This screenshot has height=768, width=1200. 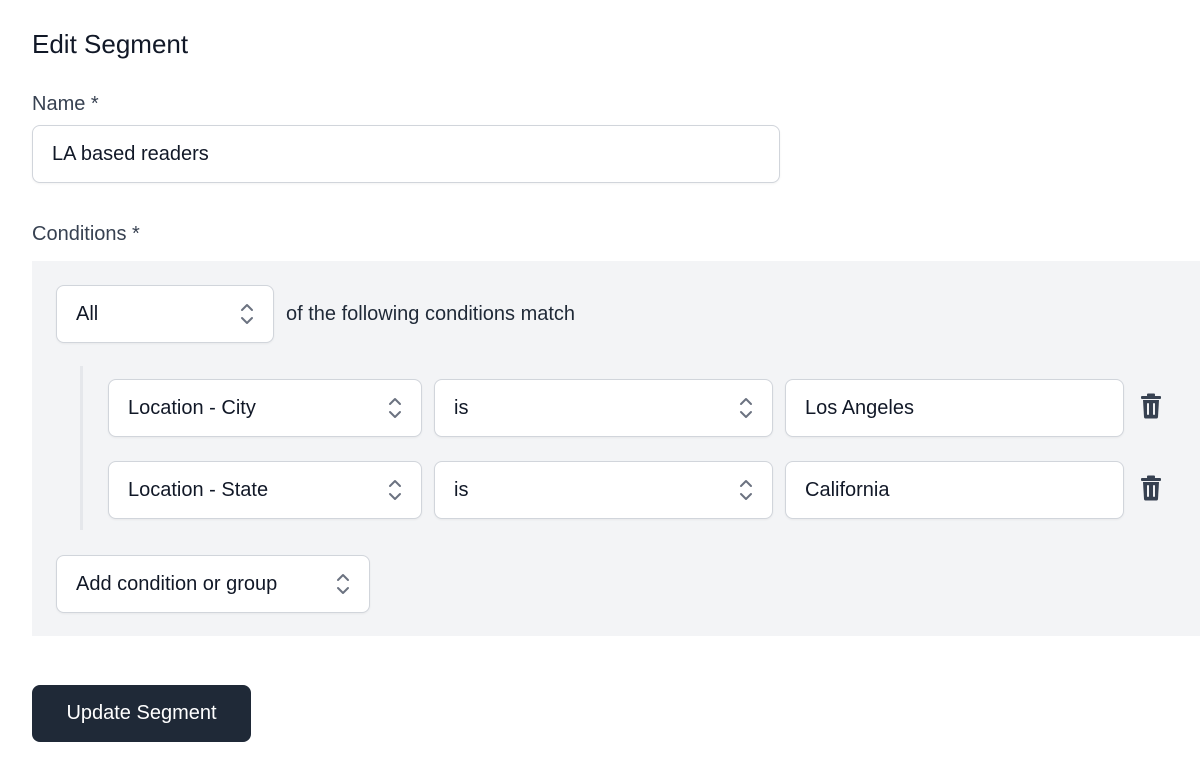 I want to click on add-condition-label: Add condition or group, so click(x=177, y=583).